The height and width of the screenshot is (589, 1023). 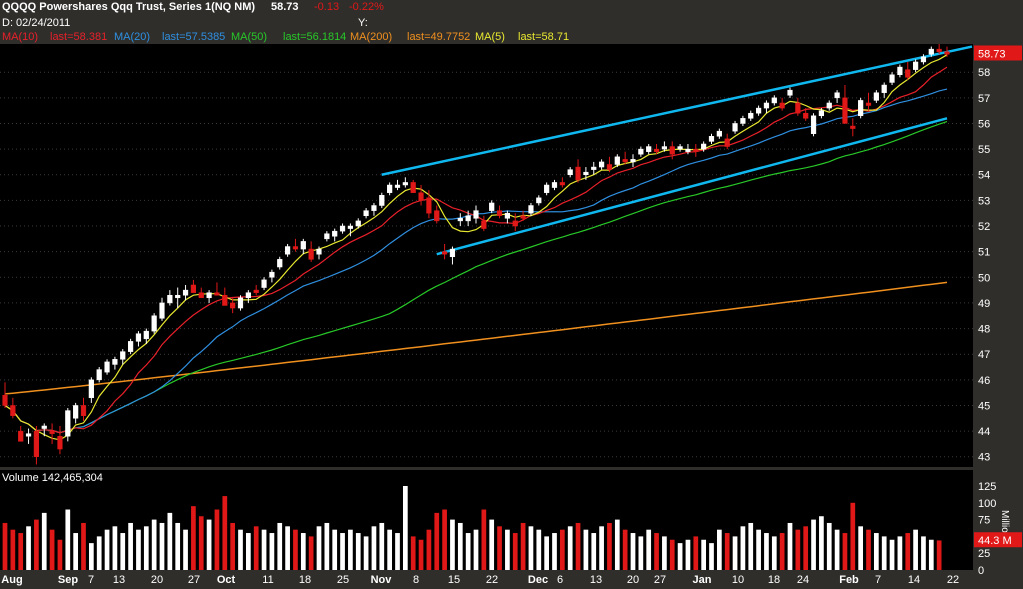 I want to click on date-tick-label: Nov, so click(x=382, y=580).